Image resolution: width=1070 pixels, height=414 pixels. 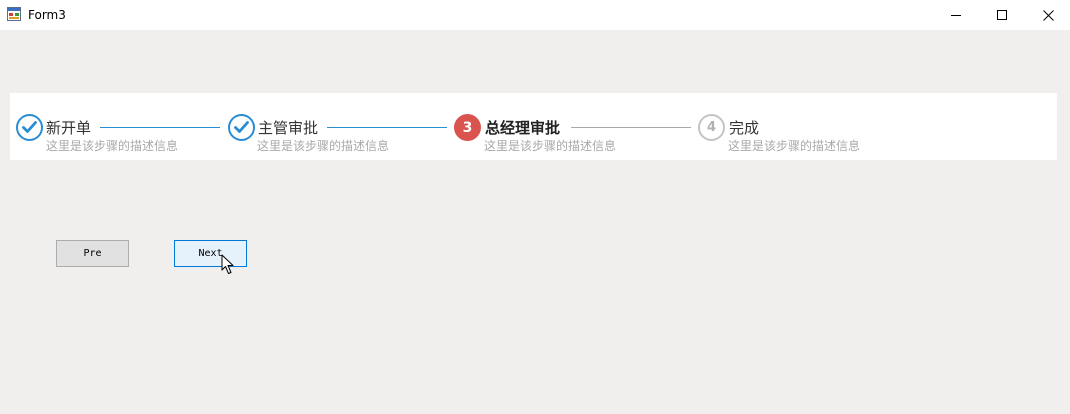 What do you see at coordinates (160, 127) in the screenshot?
I see `step-1-connector` at bounding box center [160, 127].